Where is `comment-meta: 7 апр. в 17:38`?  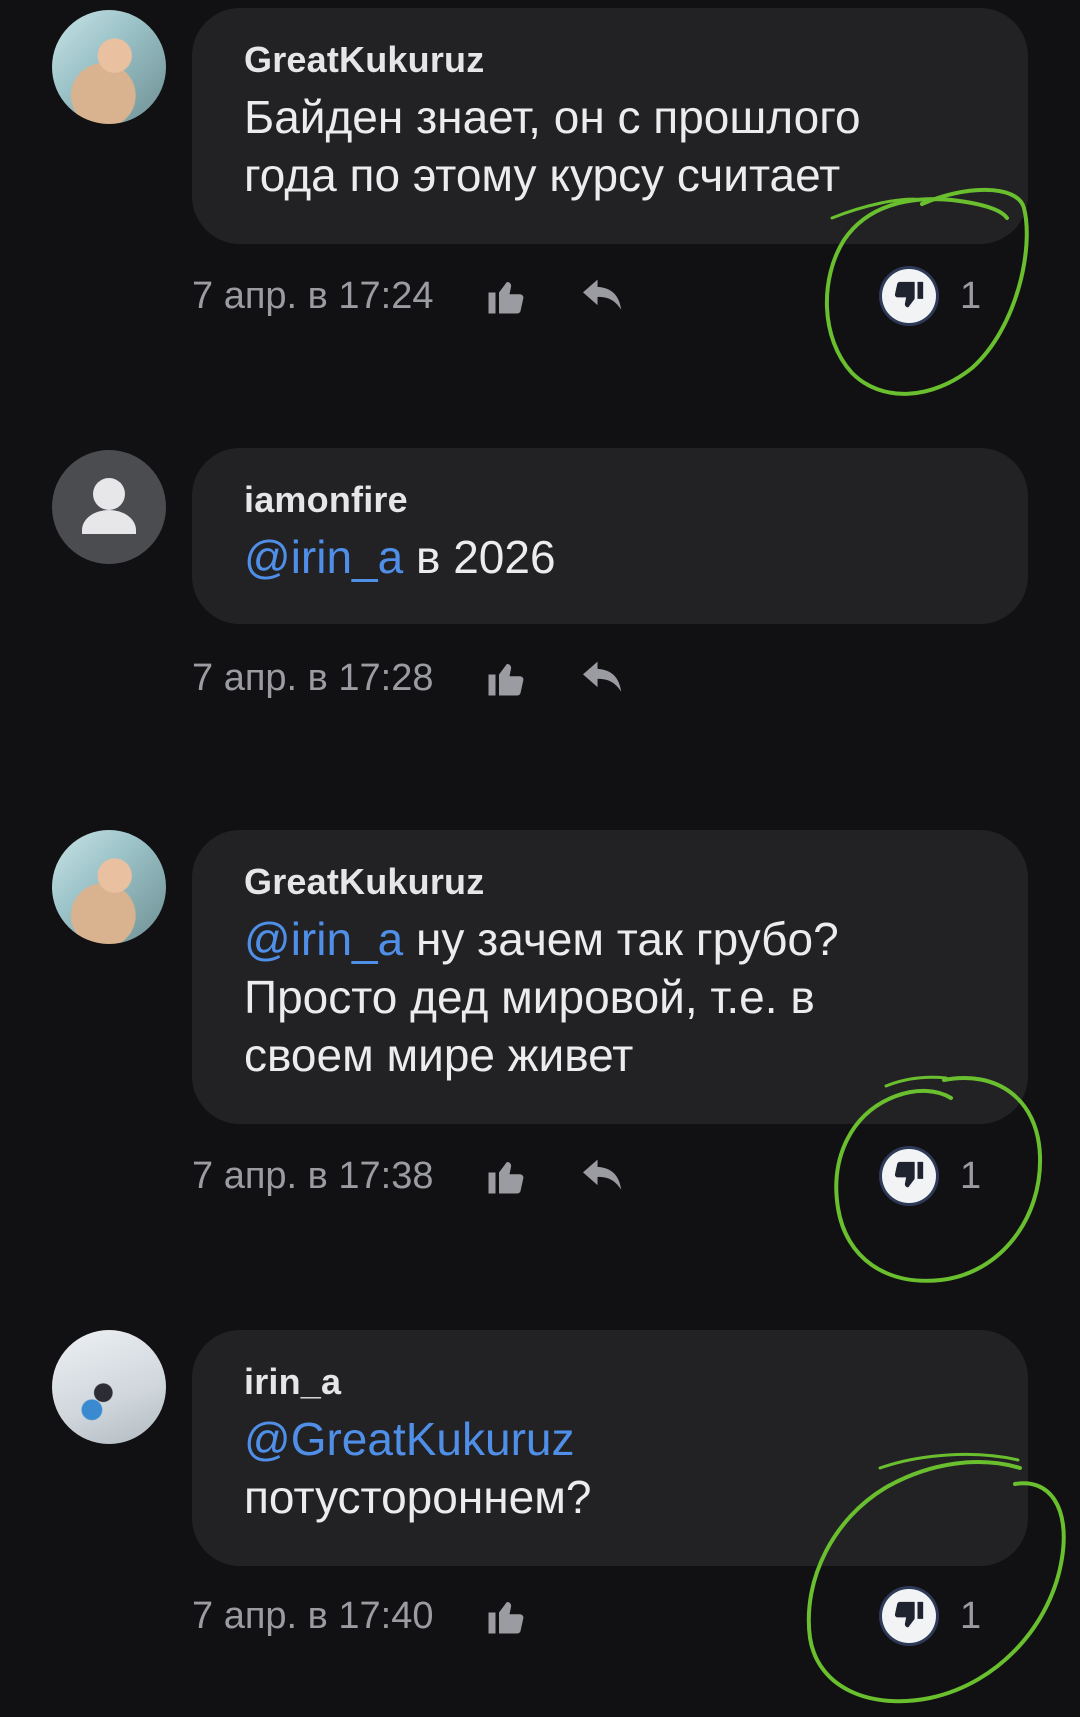
comment-meta: 7 апр. в 17:38 is located at coordinates (409, 1176).